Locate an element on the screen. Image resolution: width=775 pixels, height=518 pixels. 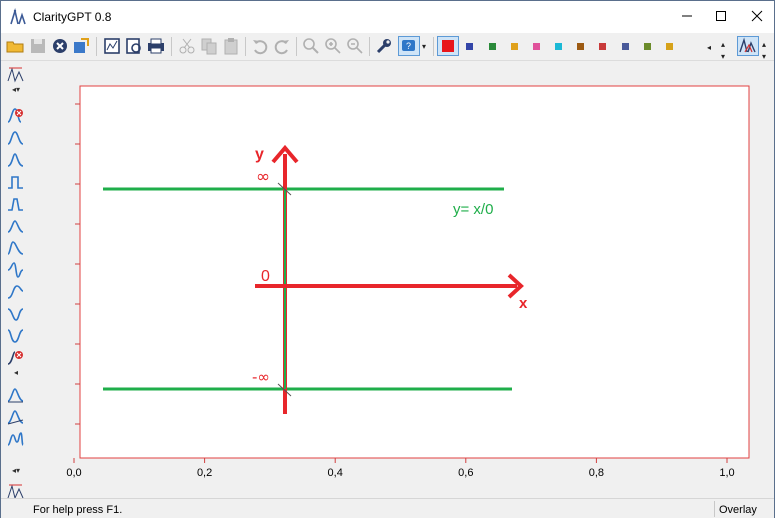
close-button is located at coordinates (754, 16).